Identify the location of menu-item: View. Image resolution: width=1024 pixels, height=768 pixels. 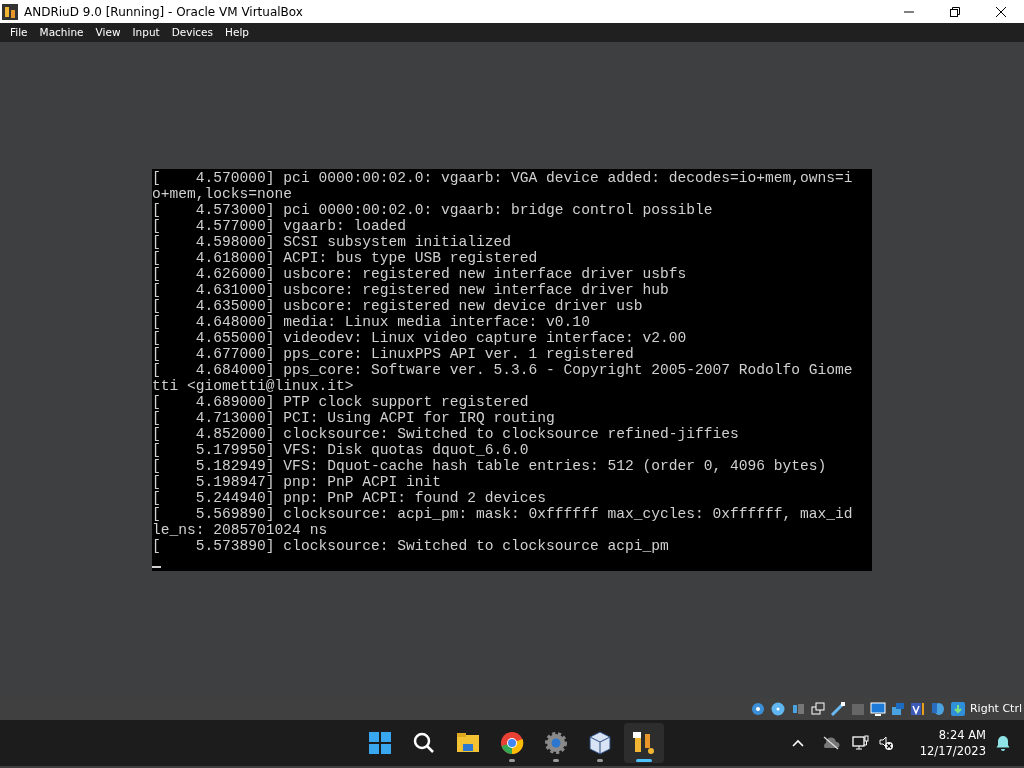
(108, 32).